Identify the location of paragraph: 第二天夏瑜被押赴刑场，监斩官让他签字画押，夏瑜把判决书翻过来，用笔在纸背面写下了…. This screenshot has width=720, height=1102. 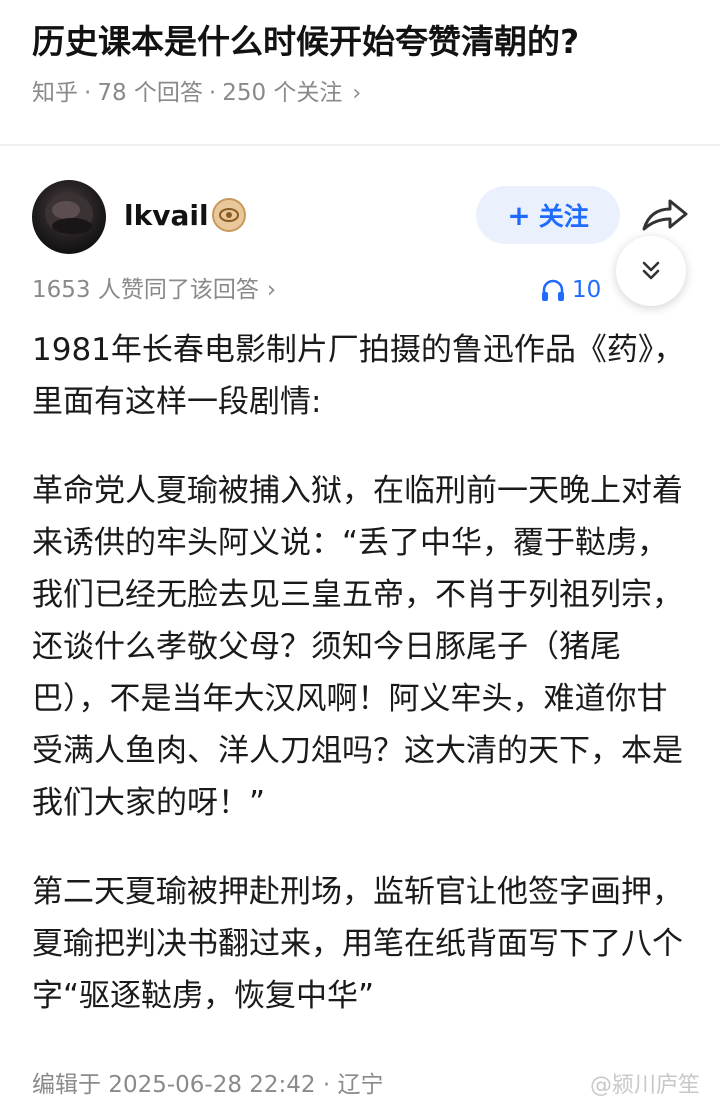
(357, 944).